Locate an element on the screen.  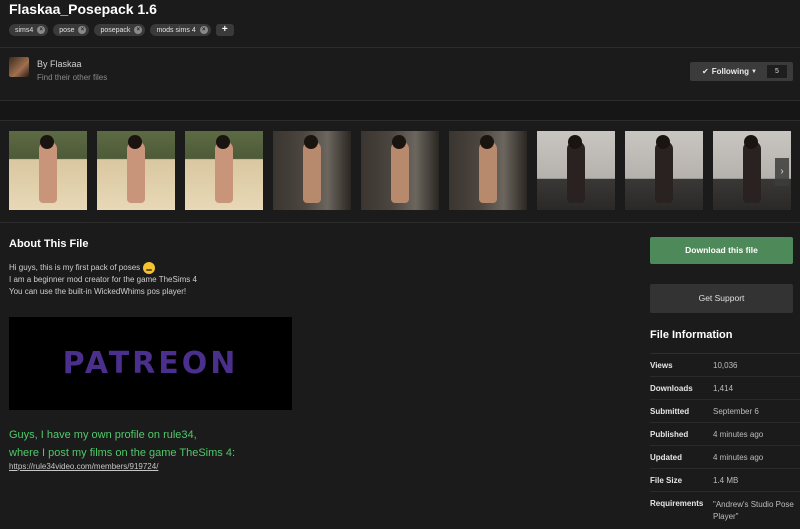
follow-label: Following is located at coordinates (730, 71).